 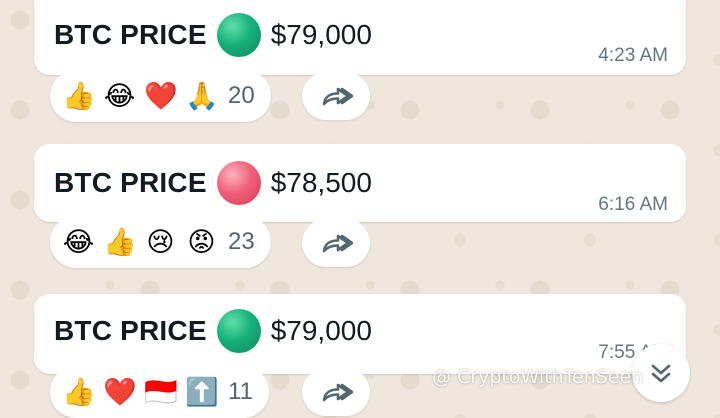 I want to click on reactions-pill: 😂 👍 😢 😡 23, so click(x=160, y=242).